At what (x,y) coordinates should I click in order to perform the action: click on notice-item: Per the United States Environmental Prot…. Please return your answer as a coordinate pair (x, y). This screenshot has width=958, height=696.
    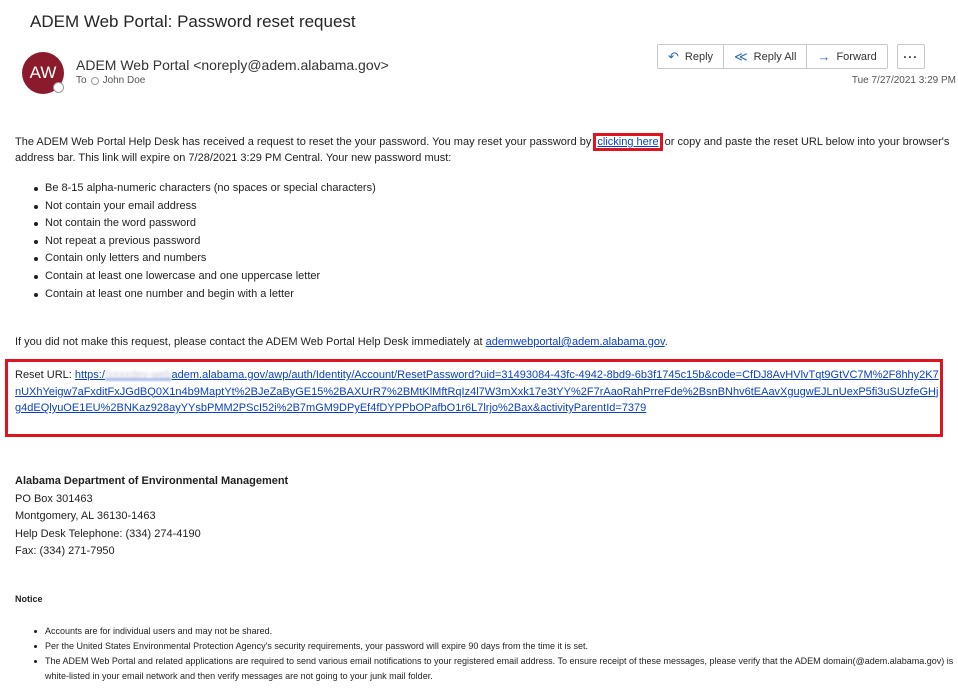
    Looking at the image, I should click on (485, 646).